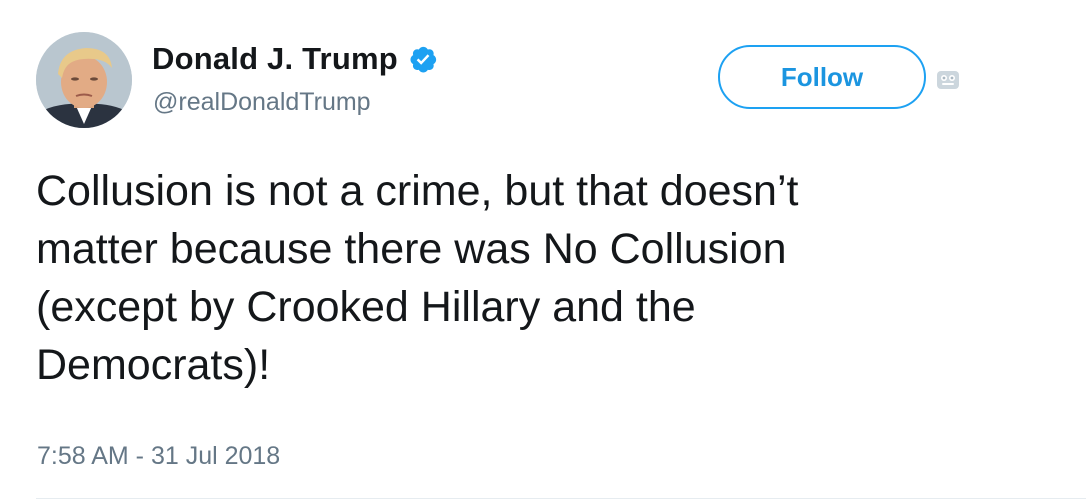 Image resolution: width=1086 pixels, height=502 pixels. Describe the element at coordinates (822, 77) in the screenshot. I see `follow-button: Follow` at that location.